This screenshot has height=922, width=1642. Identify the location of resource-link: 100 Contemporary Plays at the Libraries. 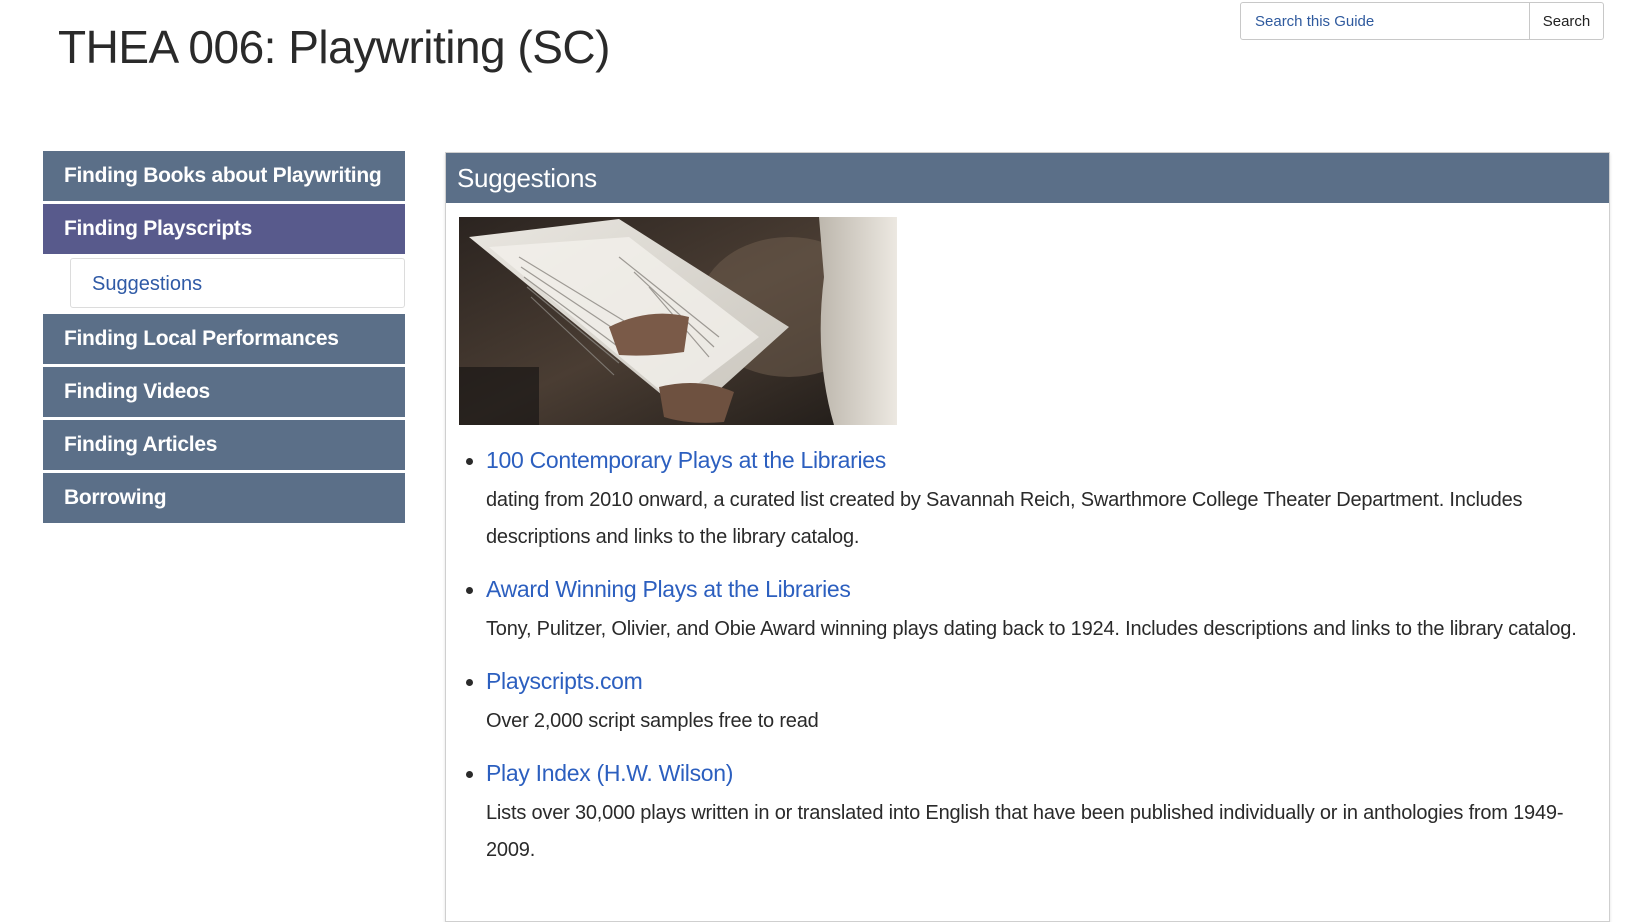
(1046, 460).